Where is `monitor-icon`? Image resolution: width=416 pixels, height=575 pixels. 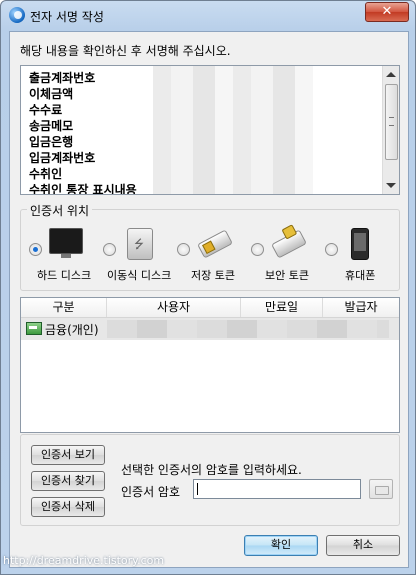
monitor-icon is located at coordinates (66, 243).